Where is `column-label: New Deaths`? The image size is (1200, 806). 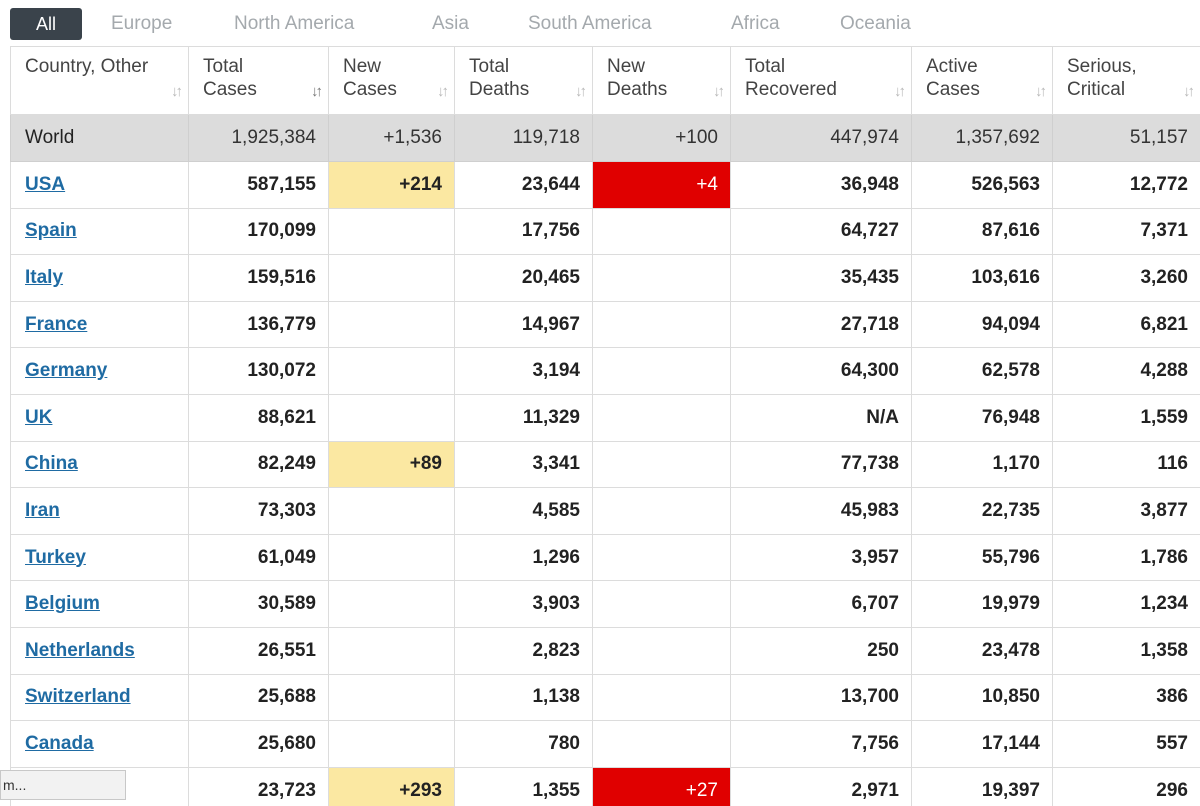 column-label: New Deaths is located at coordinates (663, 78).